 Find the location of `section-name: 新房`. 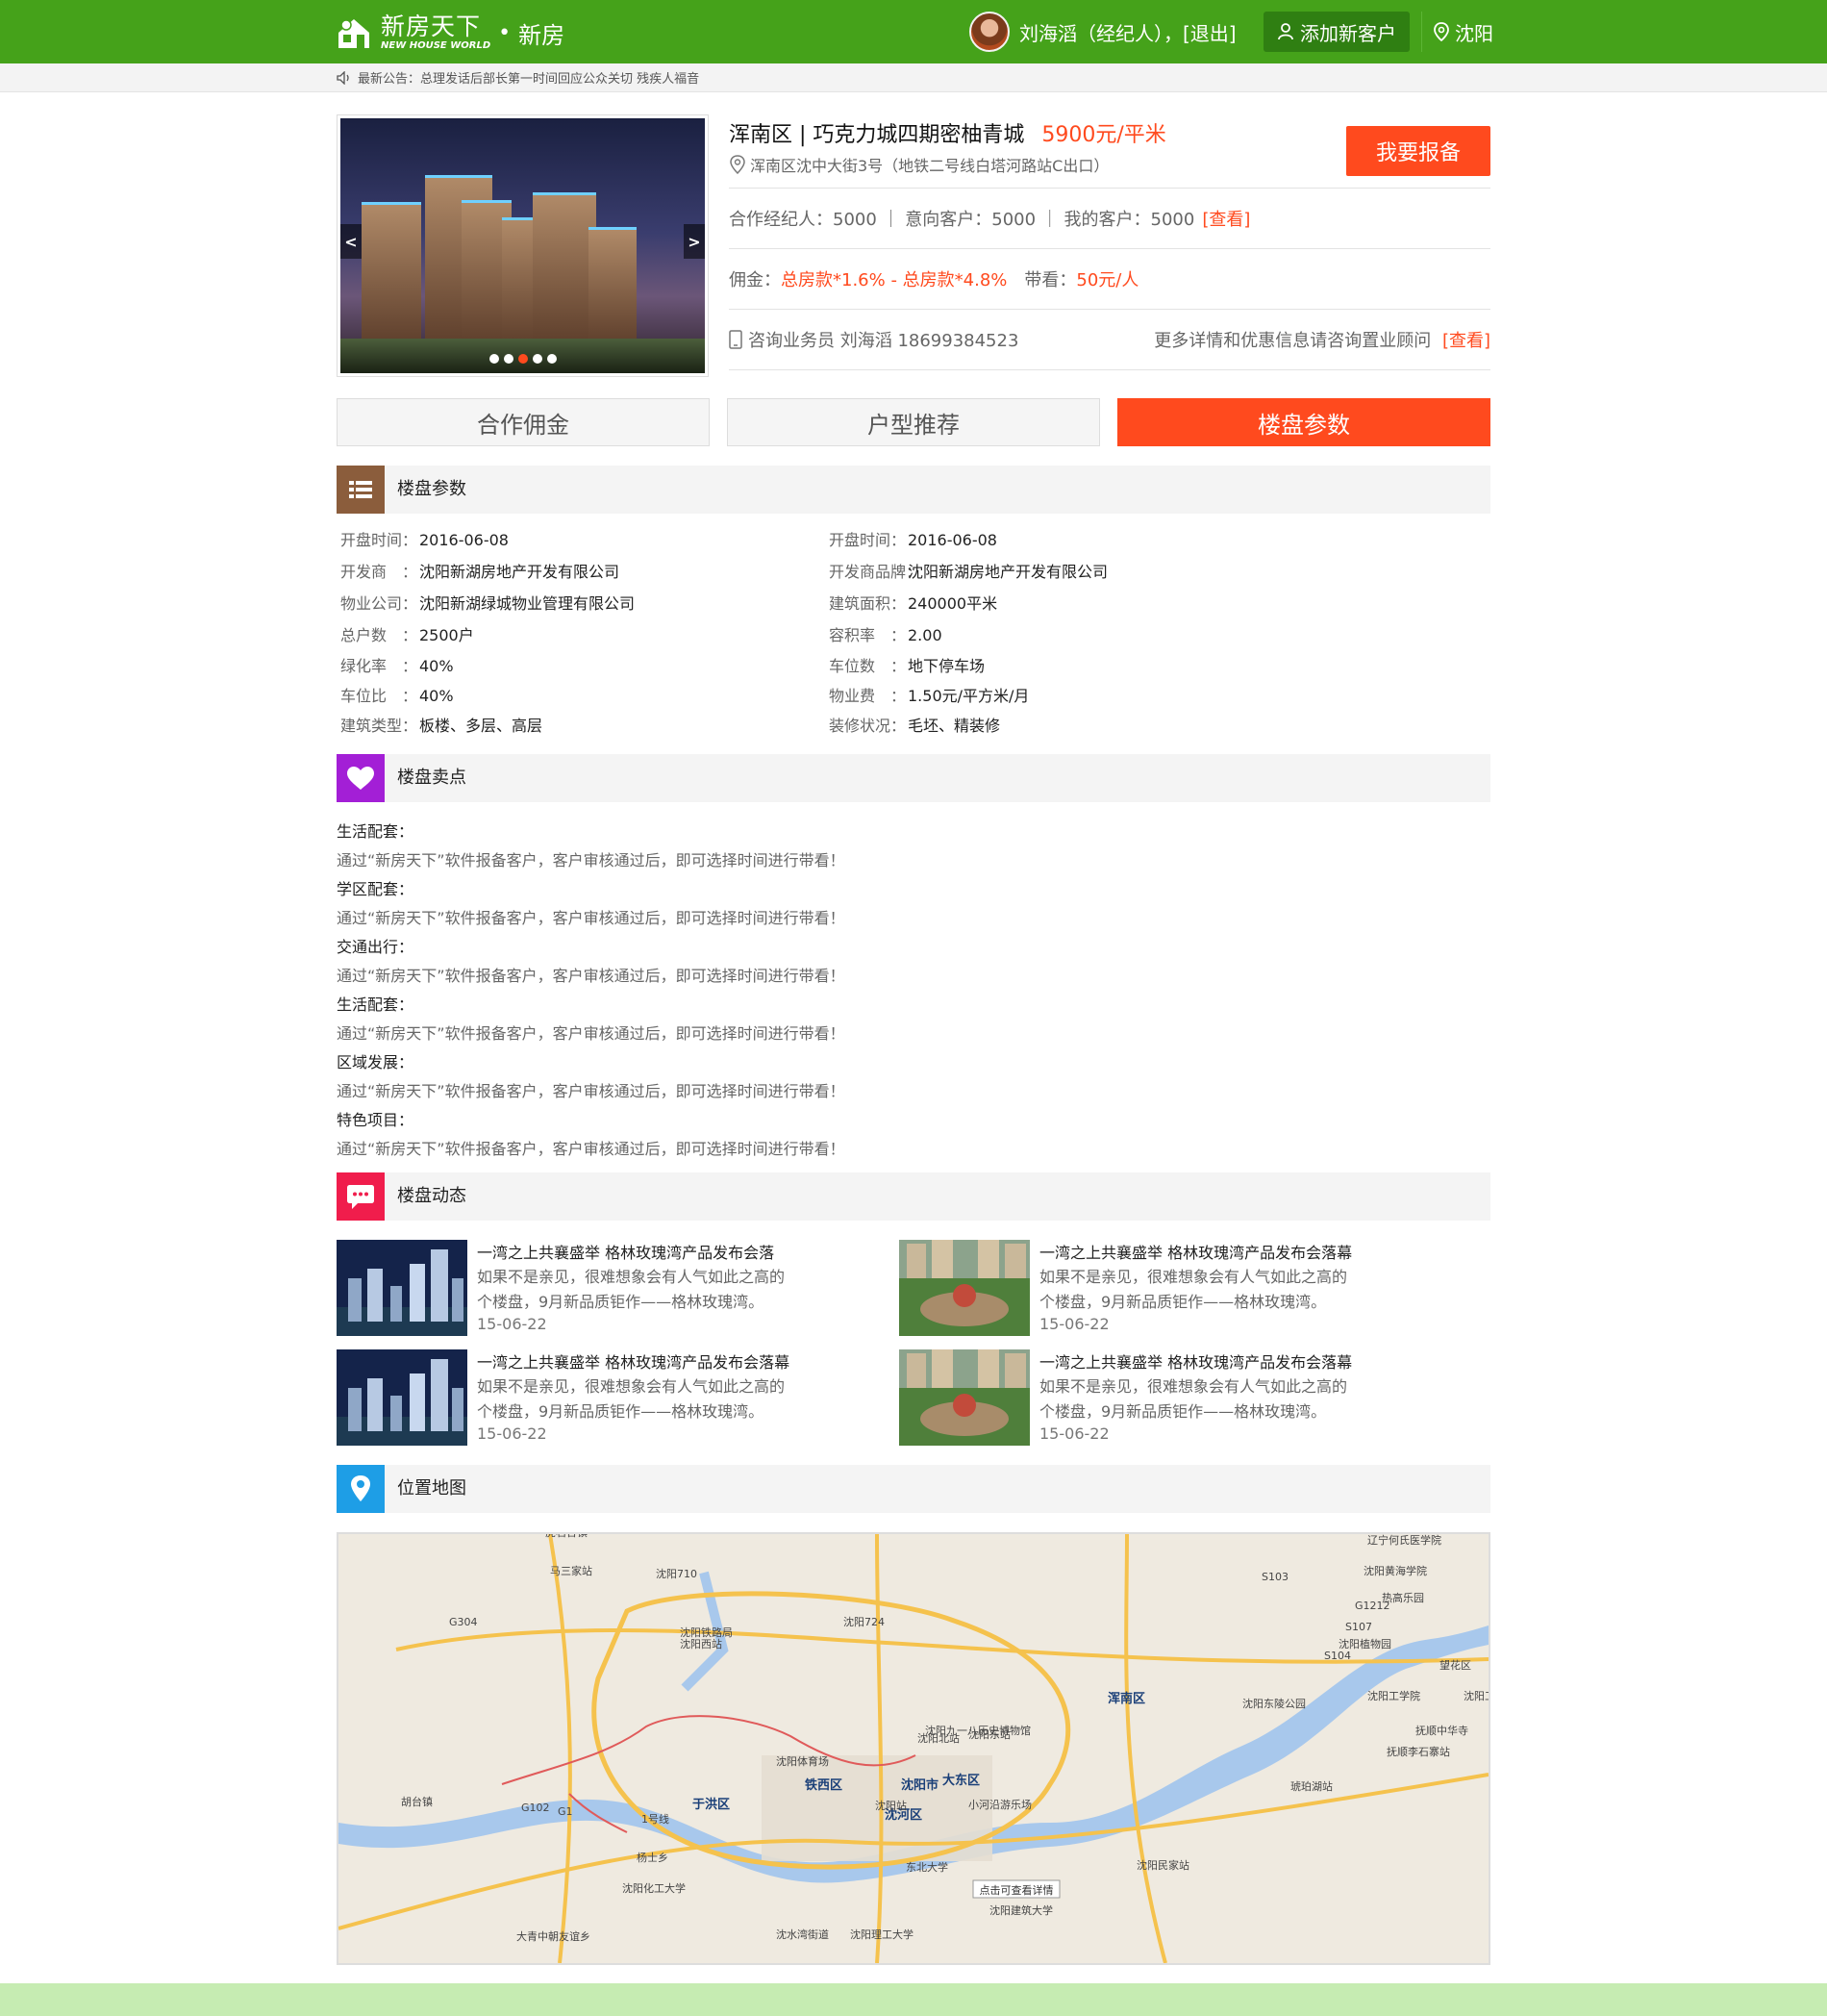

section-name: 新房 is located at coordinates (541, 35).